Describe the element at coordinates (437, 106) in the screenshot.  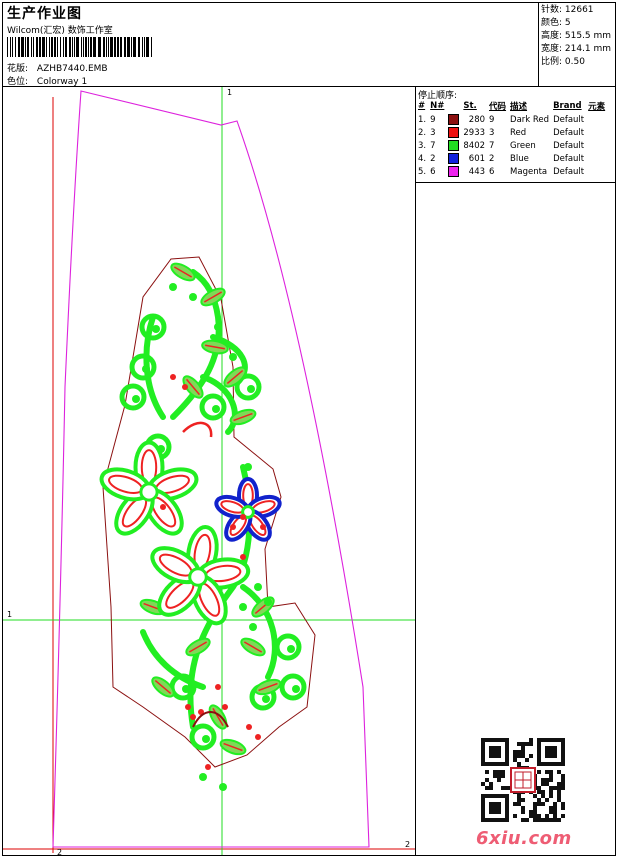
I see `col-needle: N#` at that location.